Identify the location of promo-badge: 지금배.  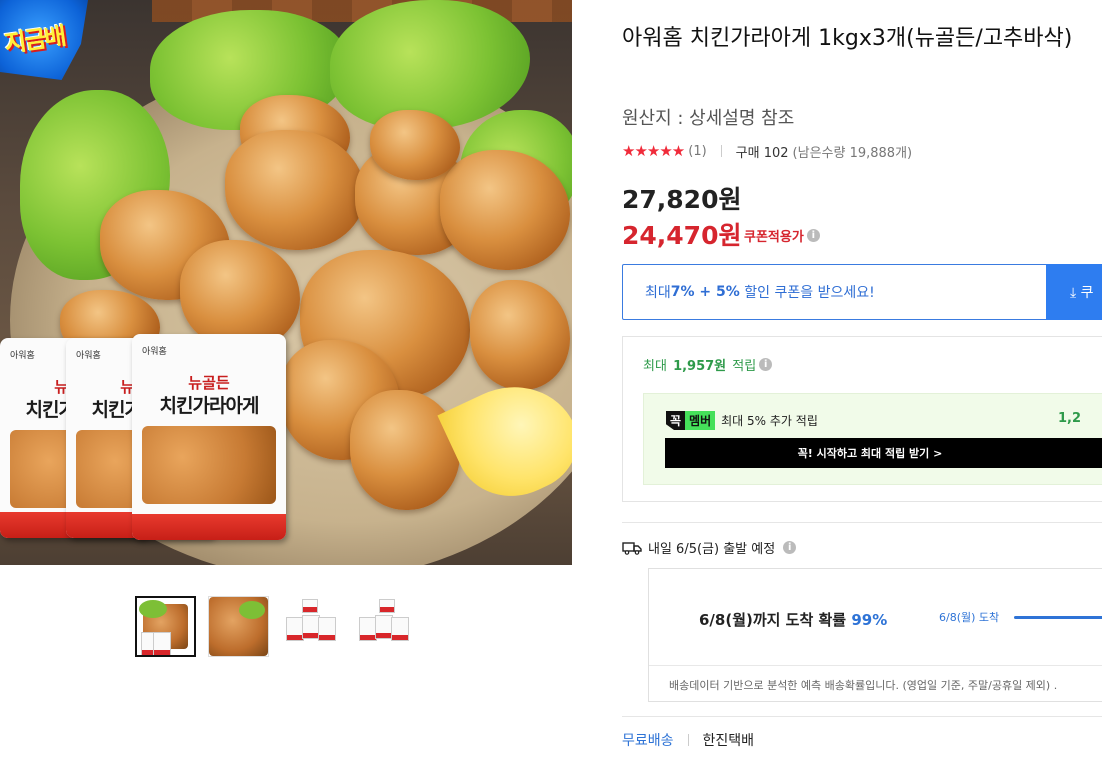
(44, 40).